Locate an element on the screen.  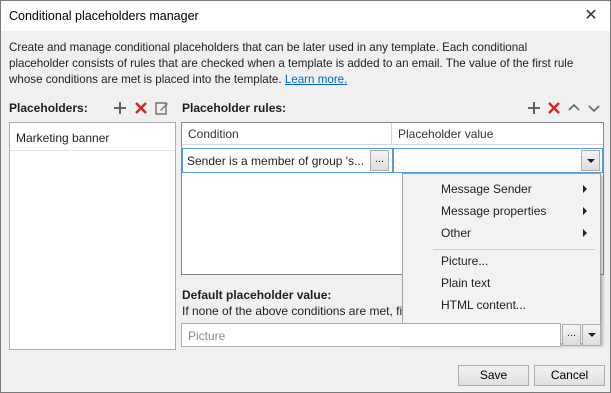
window-title: Conditional placeholders manager is located at coordinates (104, 16).